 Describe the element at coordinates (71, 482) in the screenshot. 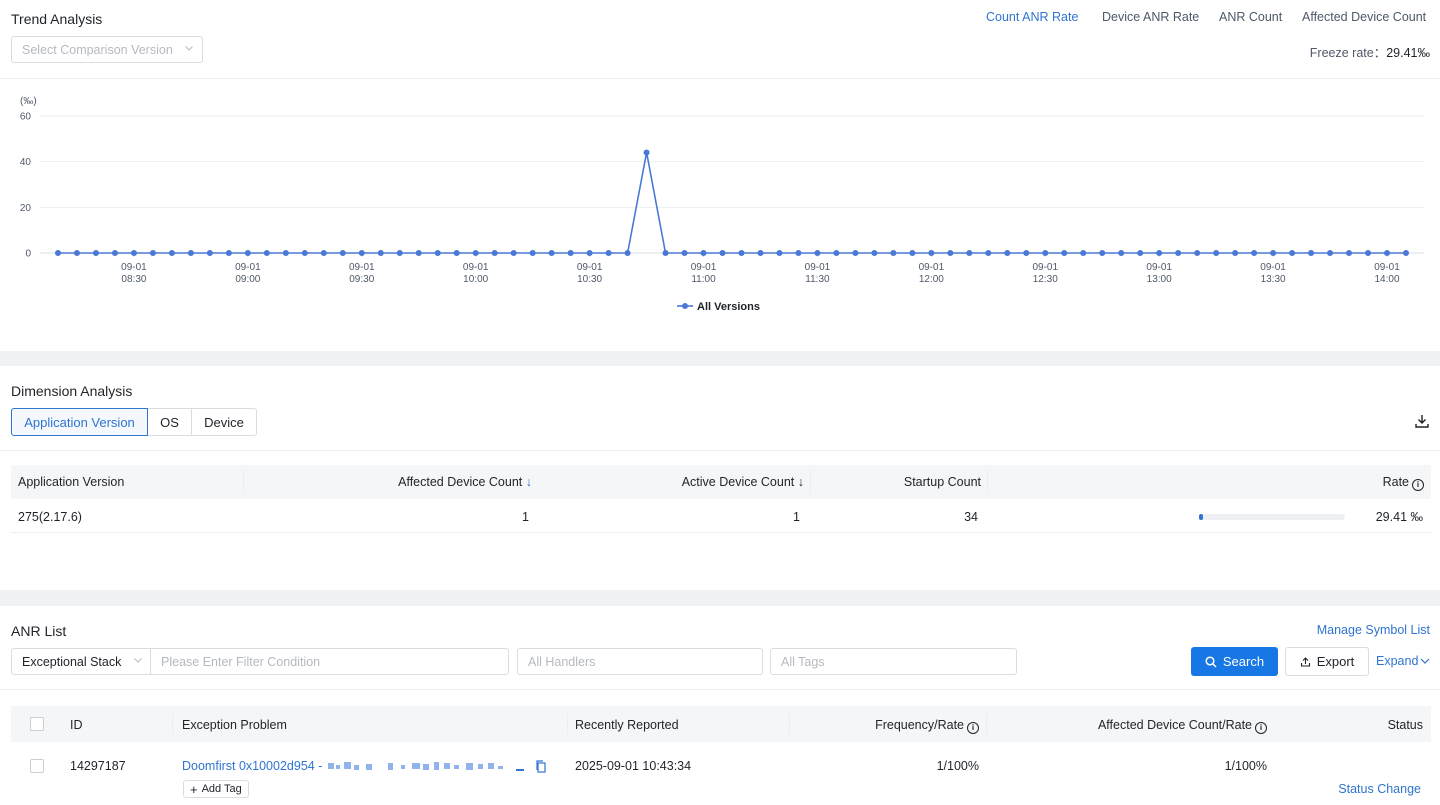

I see `col-application-version: Application Version` at that location.